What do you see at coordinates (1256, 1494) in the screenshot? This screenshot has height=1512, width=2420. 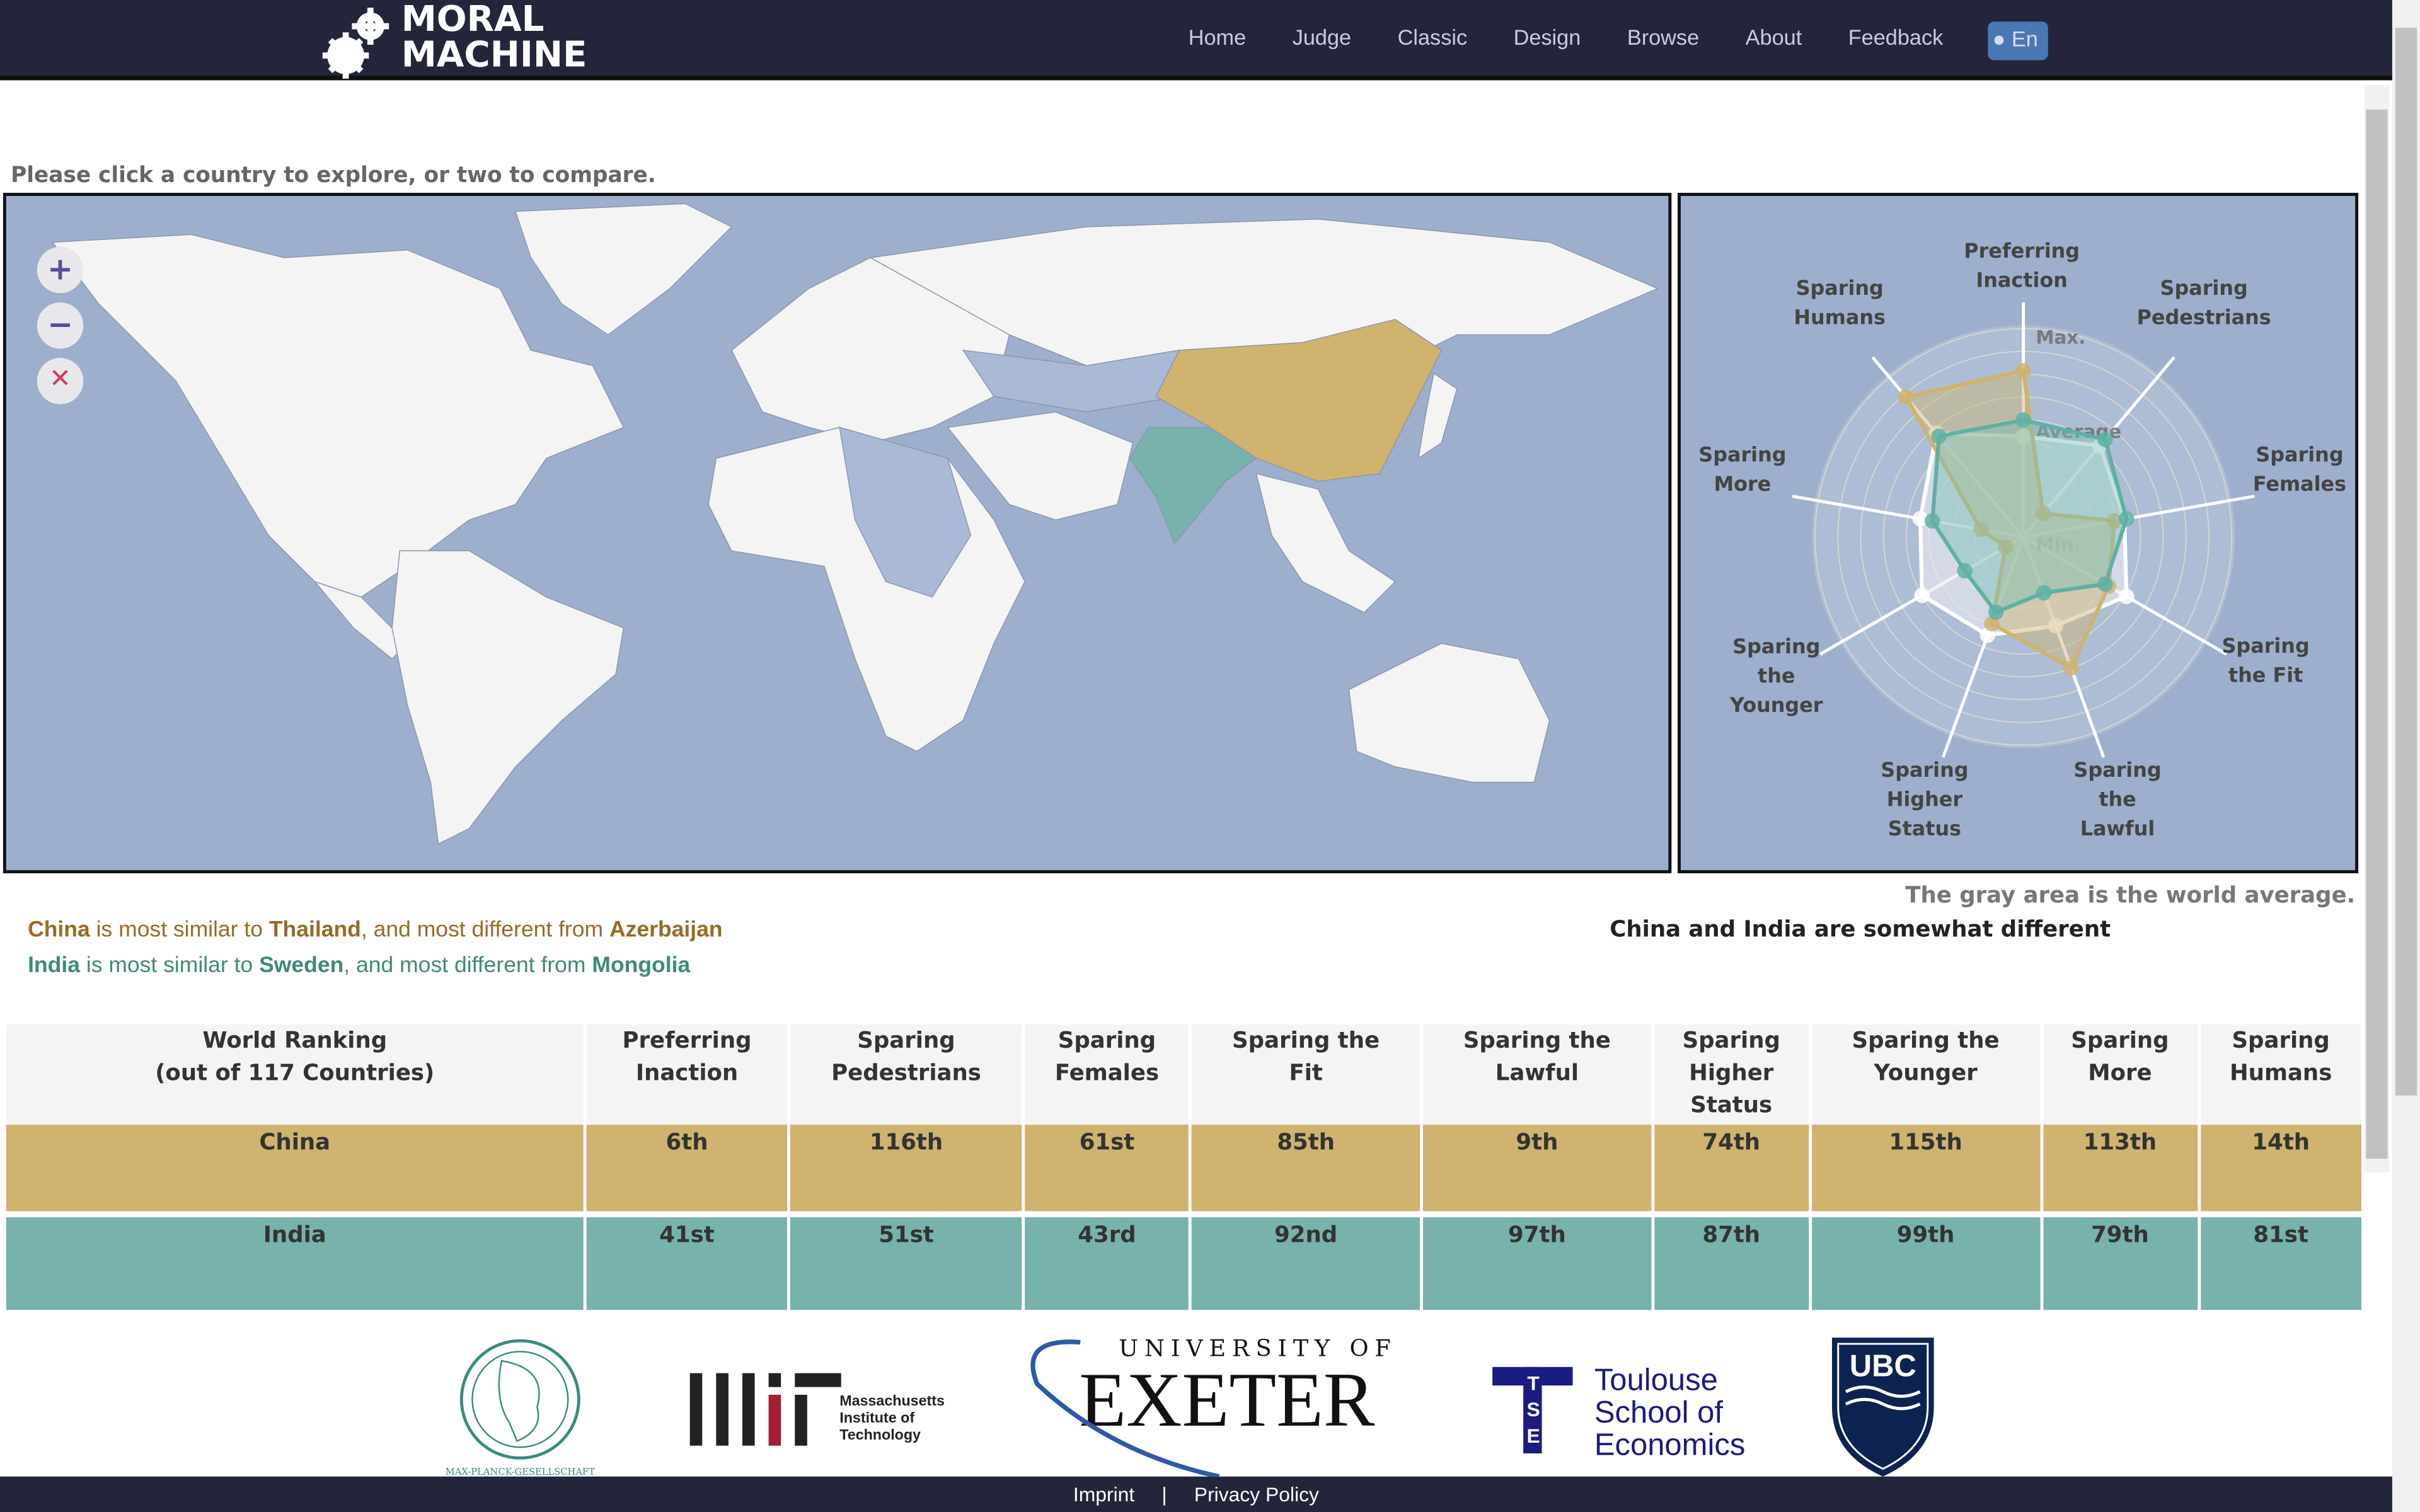 I see `privacy-link: Privacy Policy` at bounding box center [1256, 1494].